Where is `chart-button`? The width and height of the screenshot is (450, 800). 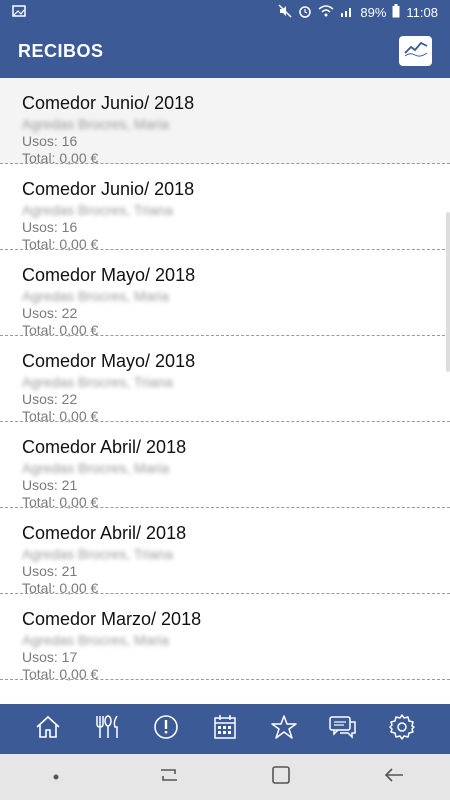 chart-button is located at coordinates (415, 51).